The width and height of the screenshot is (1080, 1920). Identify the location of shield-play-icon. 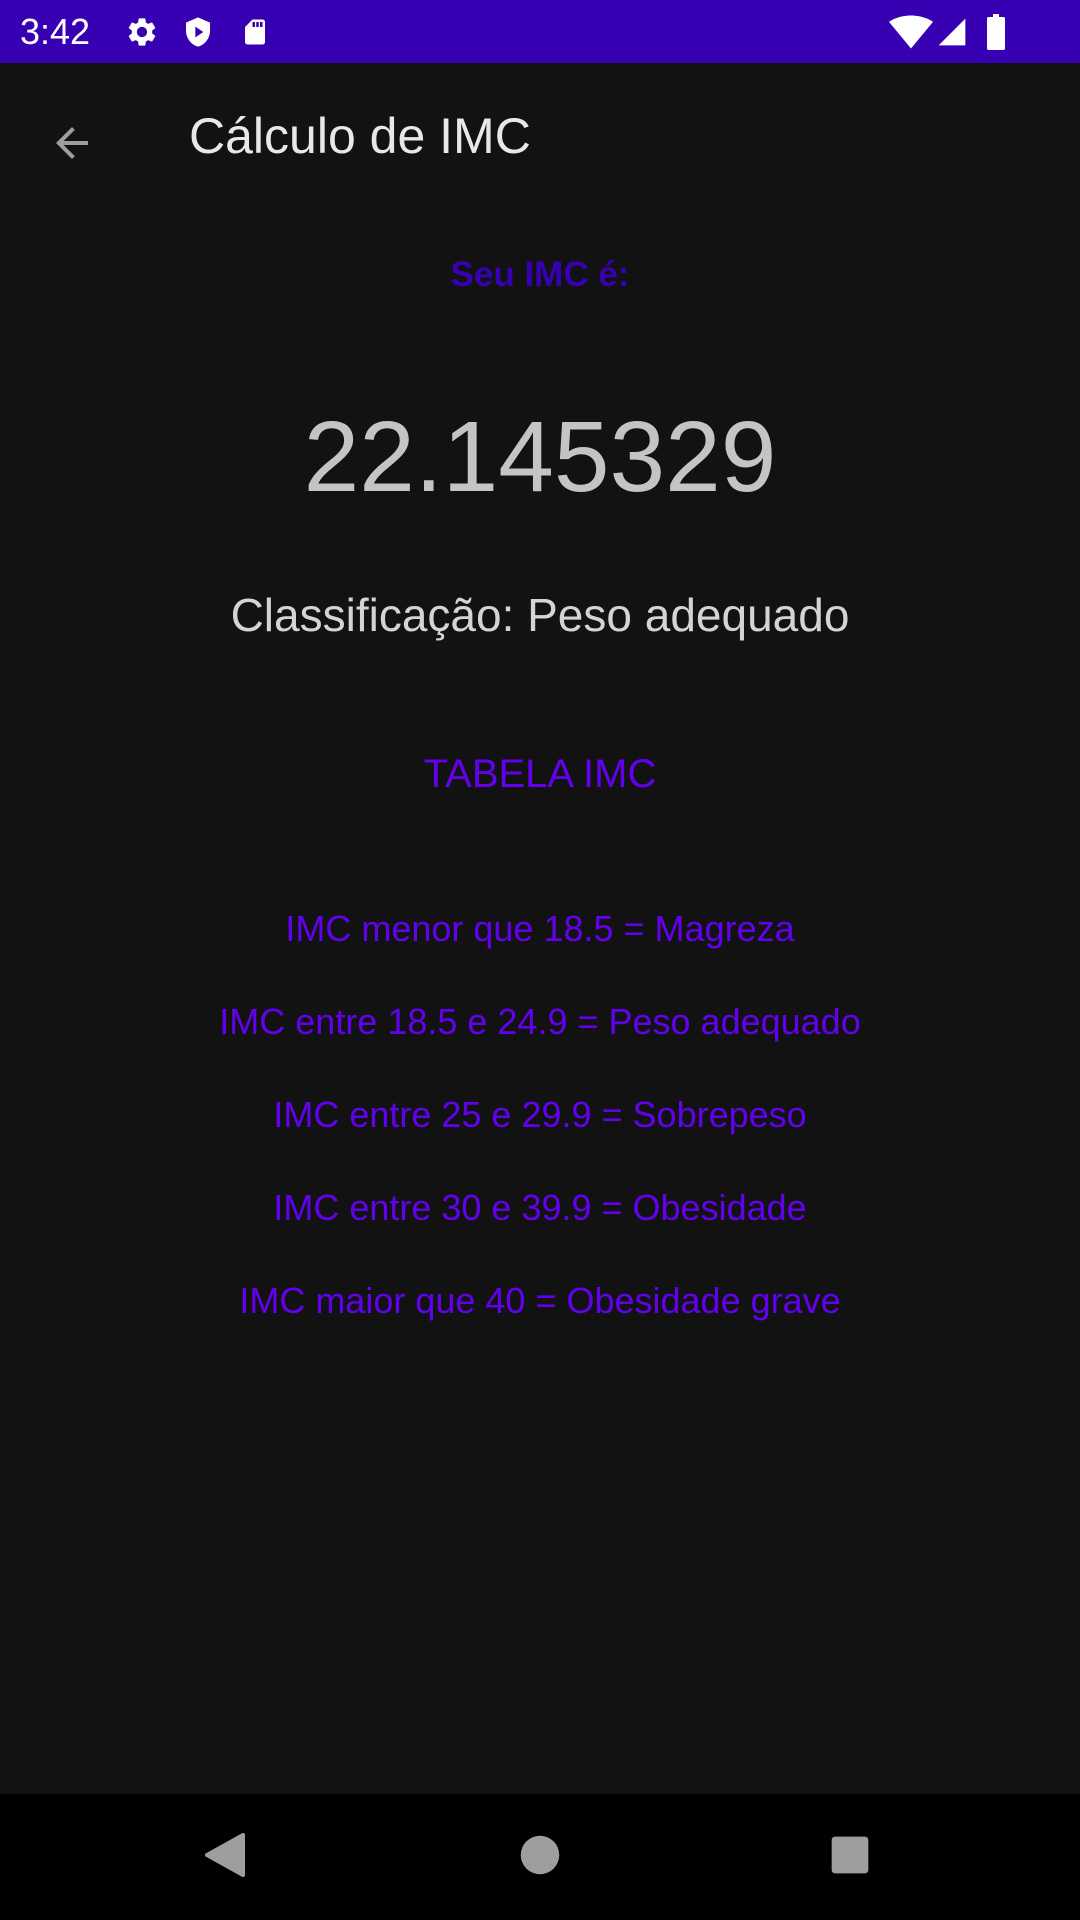
(198, 31).